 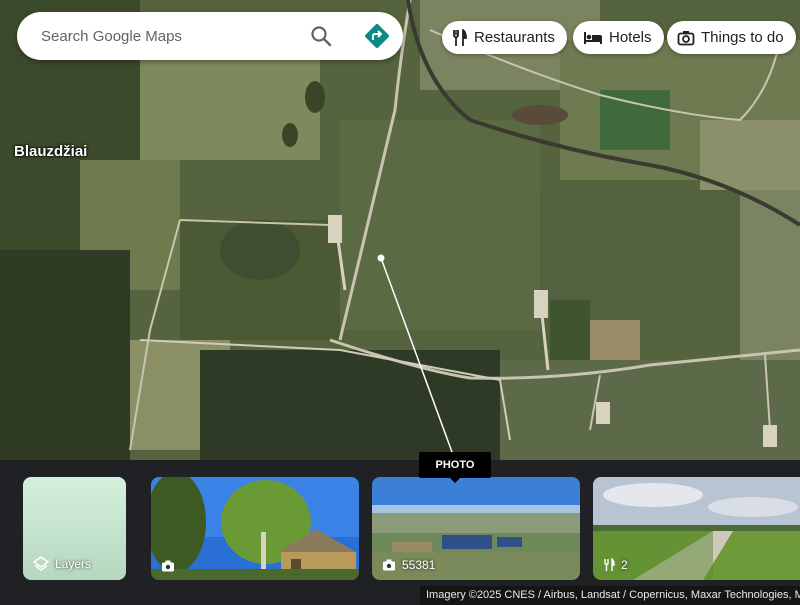 I want to click on hotels-label: Hotels, so click(x=630, y=37).